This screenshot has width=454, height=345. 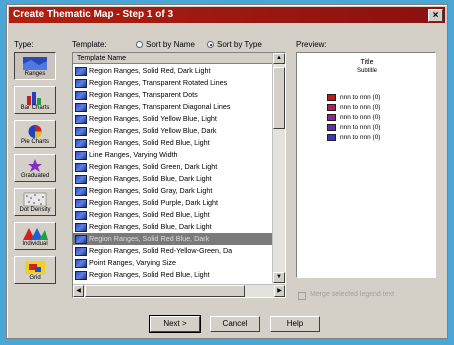 What do you see at coordinates (35, 244) in the screenshot?
I see `type-individual-label: Individual` at bounding box center [35, 244].